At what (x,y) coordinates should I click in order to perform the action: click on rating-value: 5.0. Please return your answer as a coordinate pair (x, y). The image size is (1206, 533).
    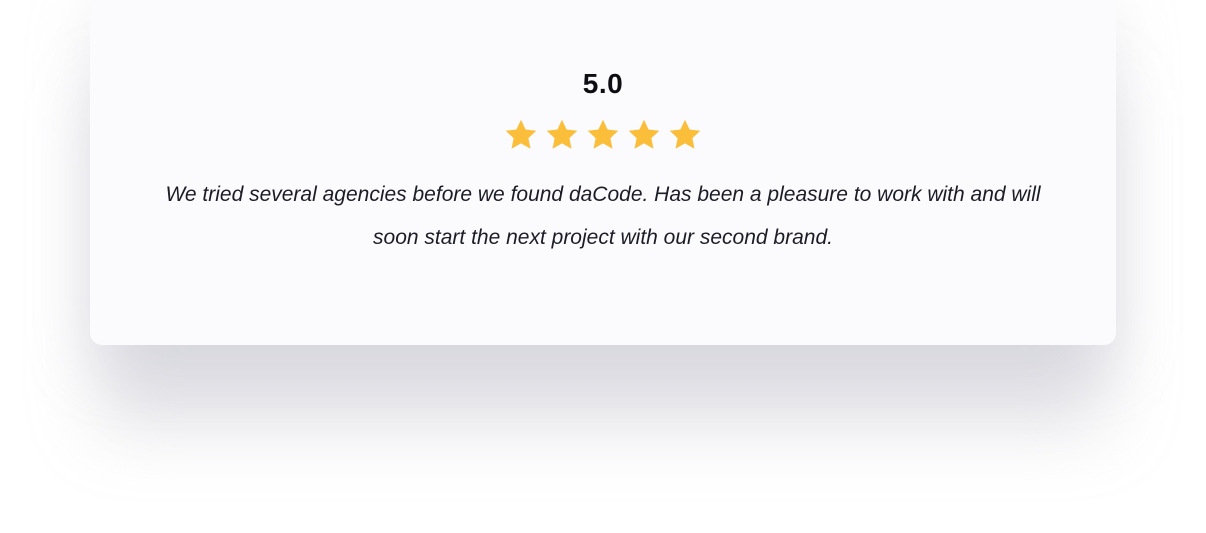
    Looking at the image, I should click on (603, 83).